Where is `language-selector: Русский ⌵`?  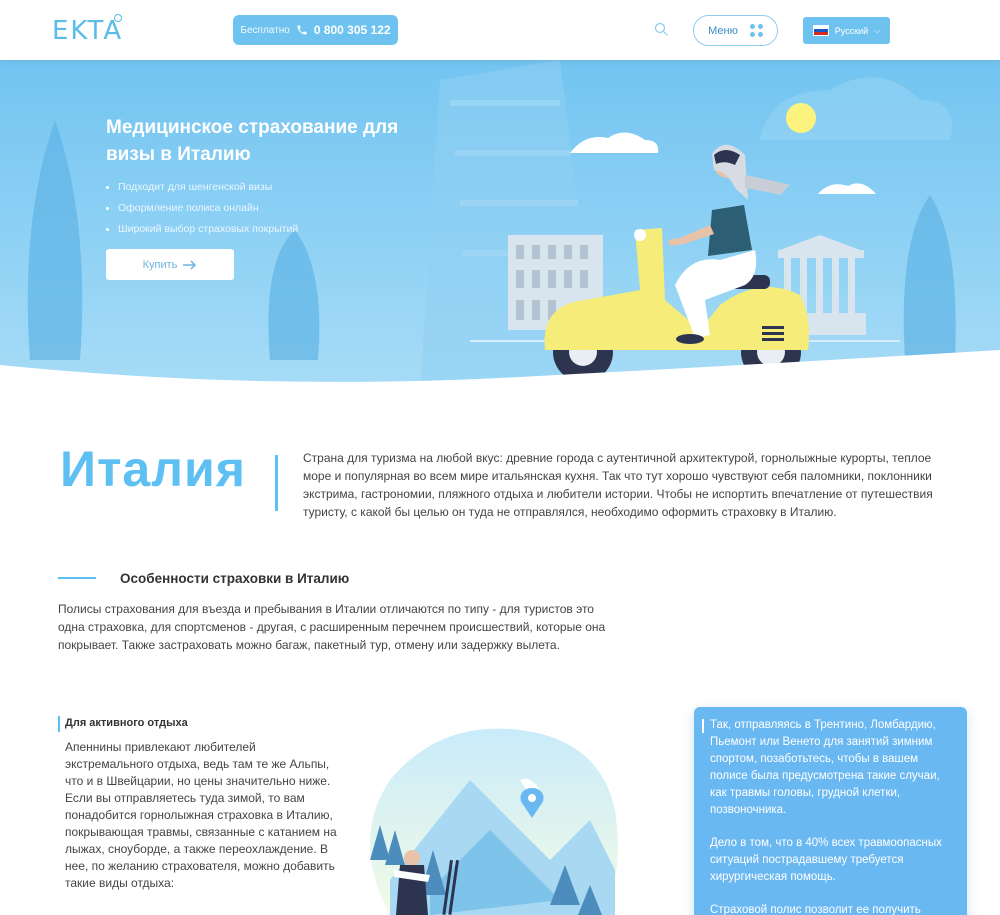
language-selector: Русский ⌵ is located at coordinates (846, 30).